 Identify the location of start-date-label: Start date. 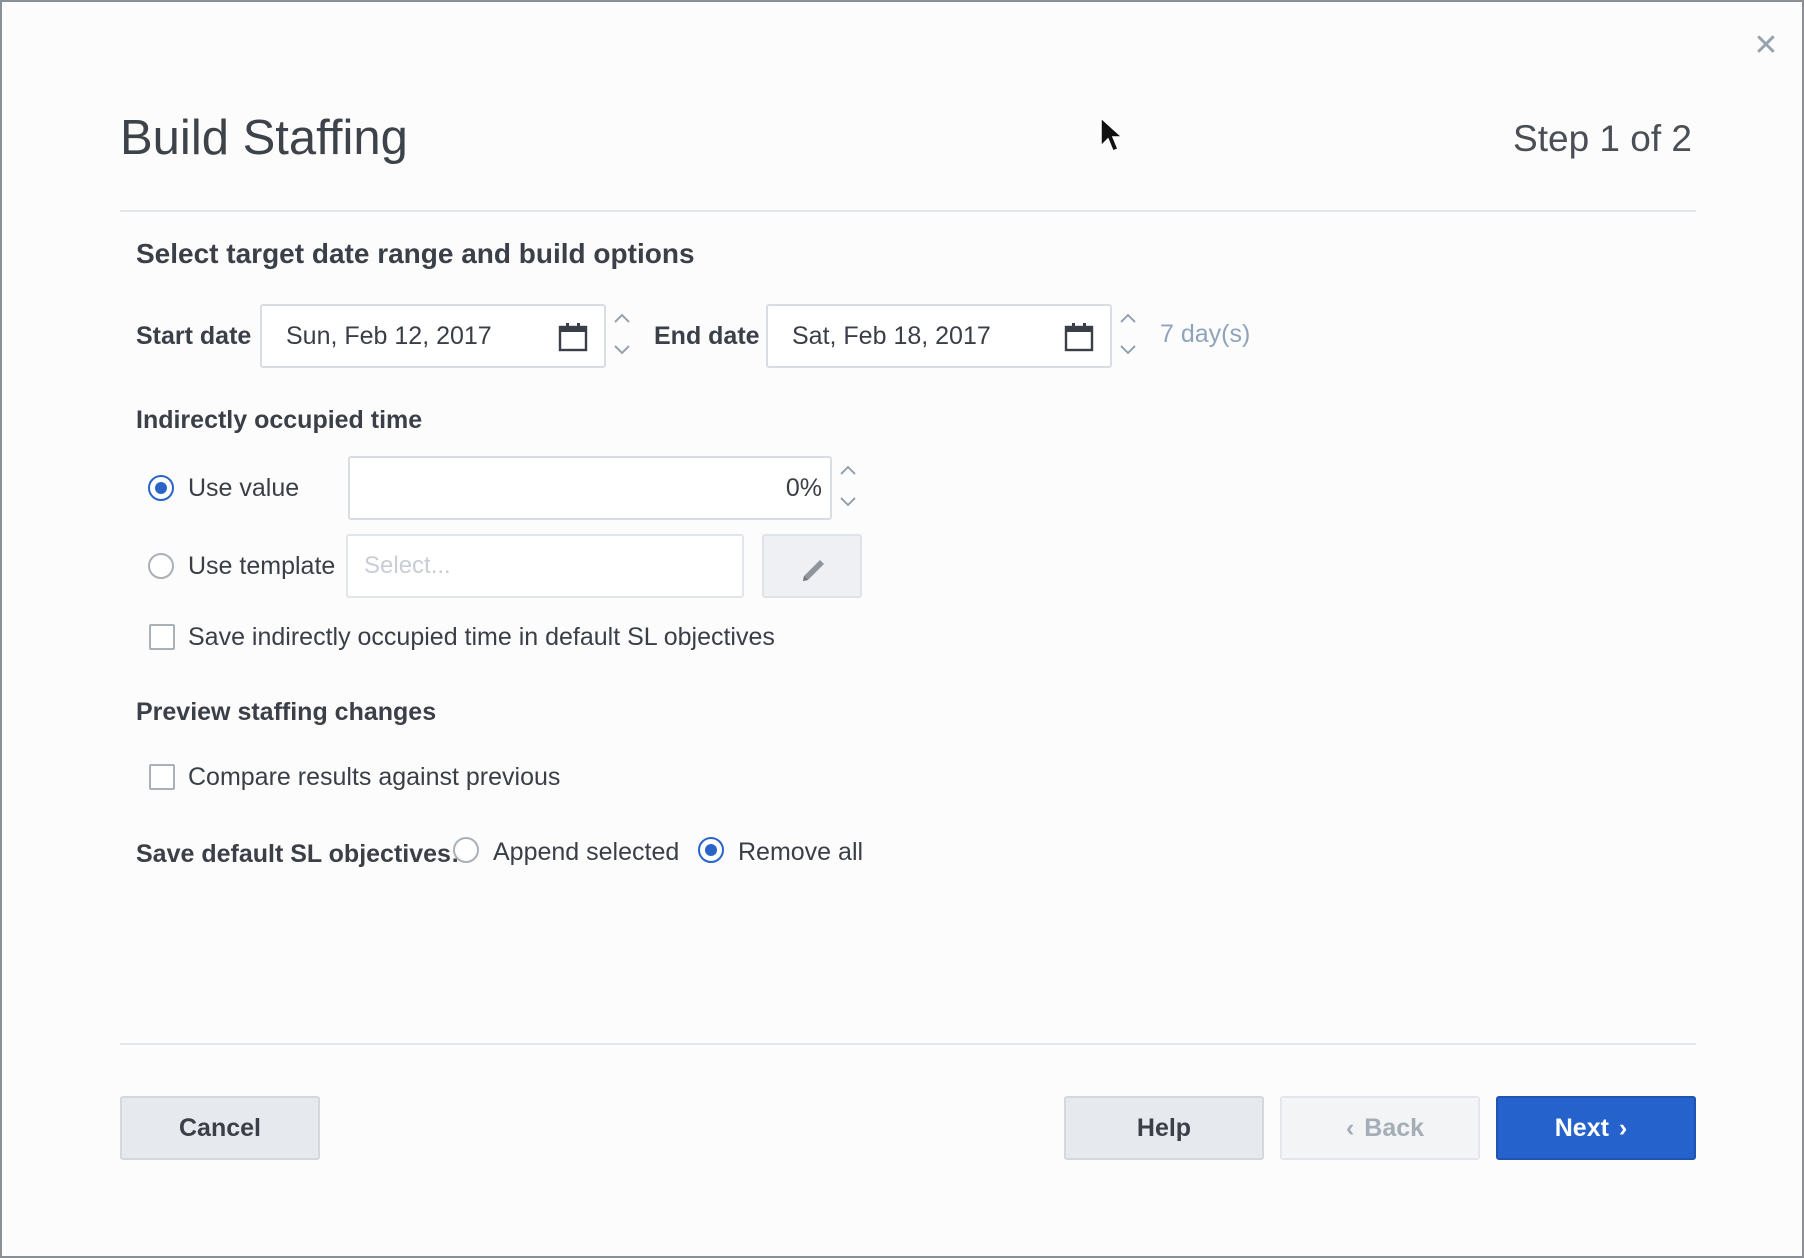
(194, 336).